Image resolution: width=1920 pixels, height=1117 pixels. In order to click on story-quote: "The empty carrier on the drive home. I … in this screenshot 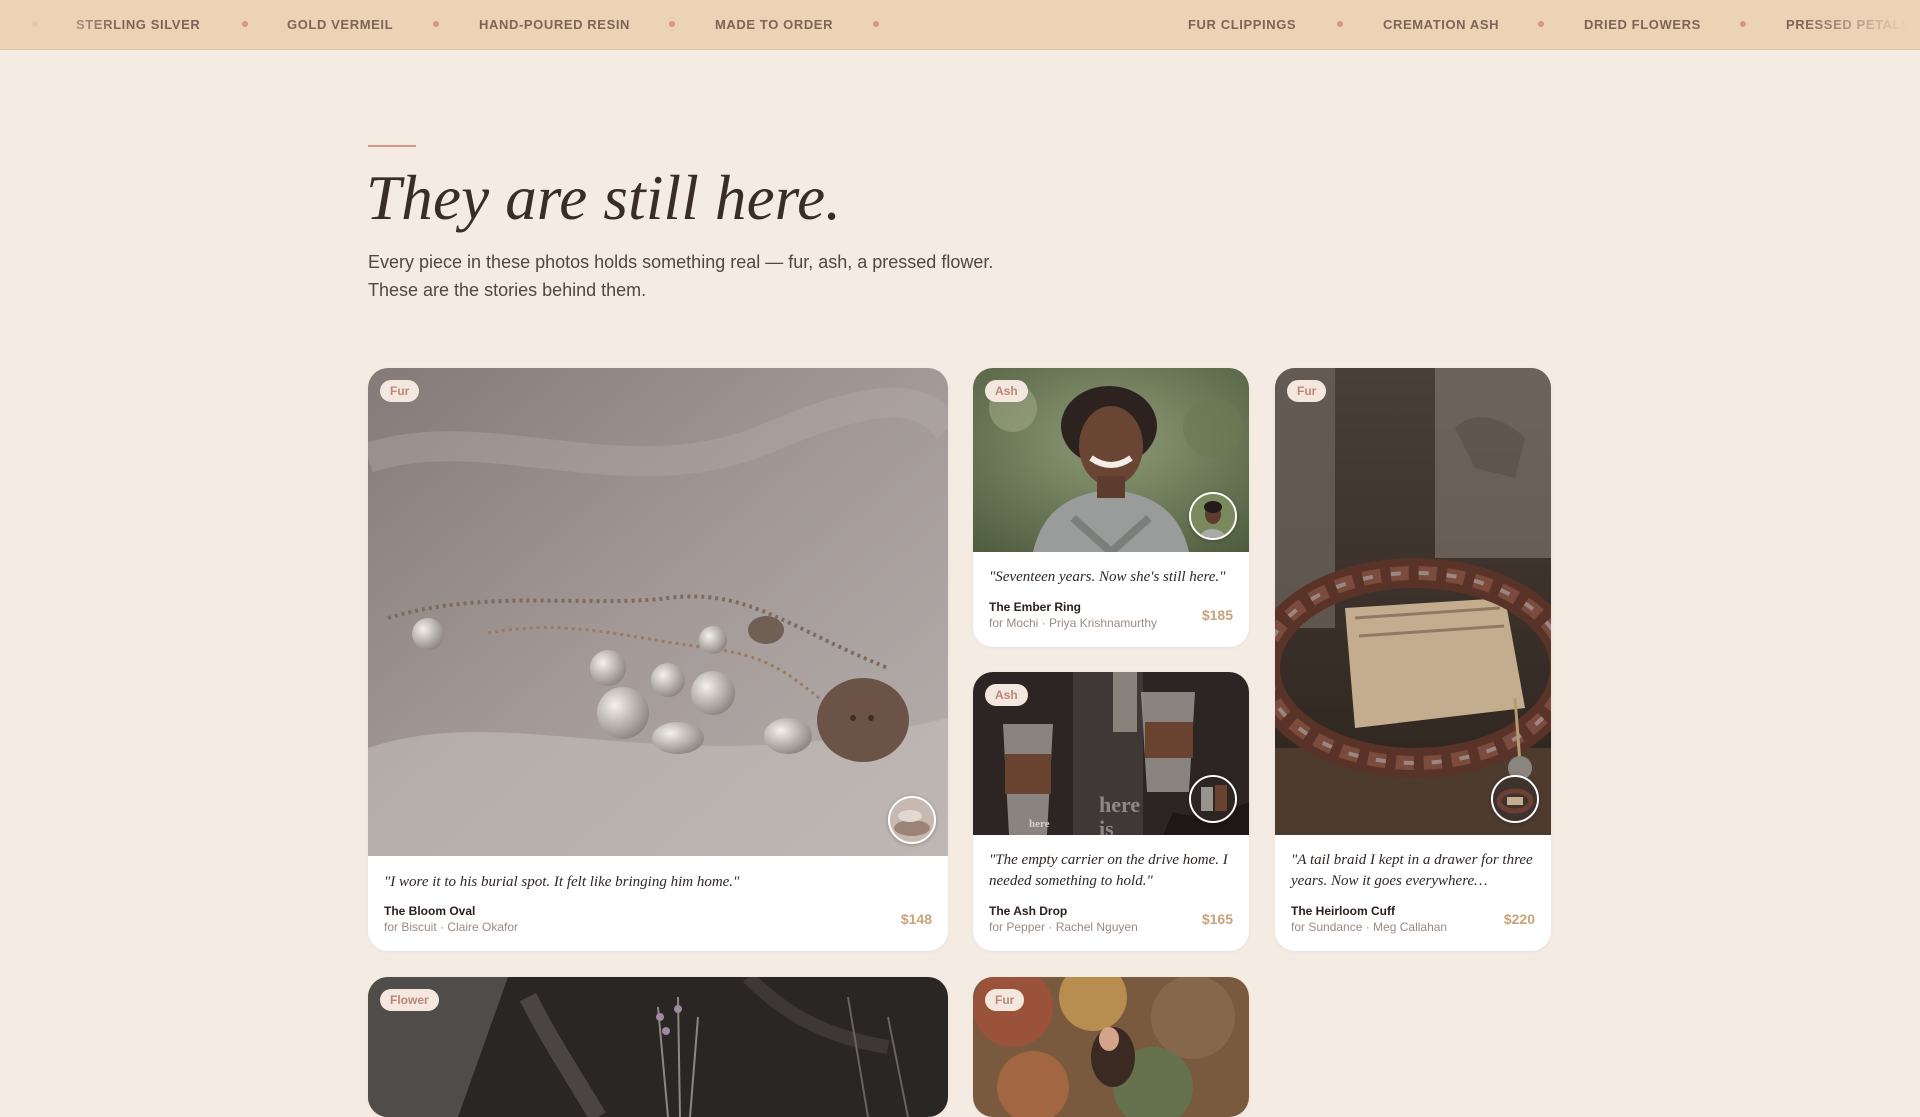, I will do `click(1108, 870)`.